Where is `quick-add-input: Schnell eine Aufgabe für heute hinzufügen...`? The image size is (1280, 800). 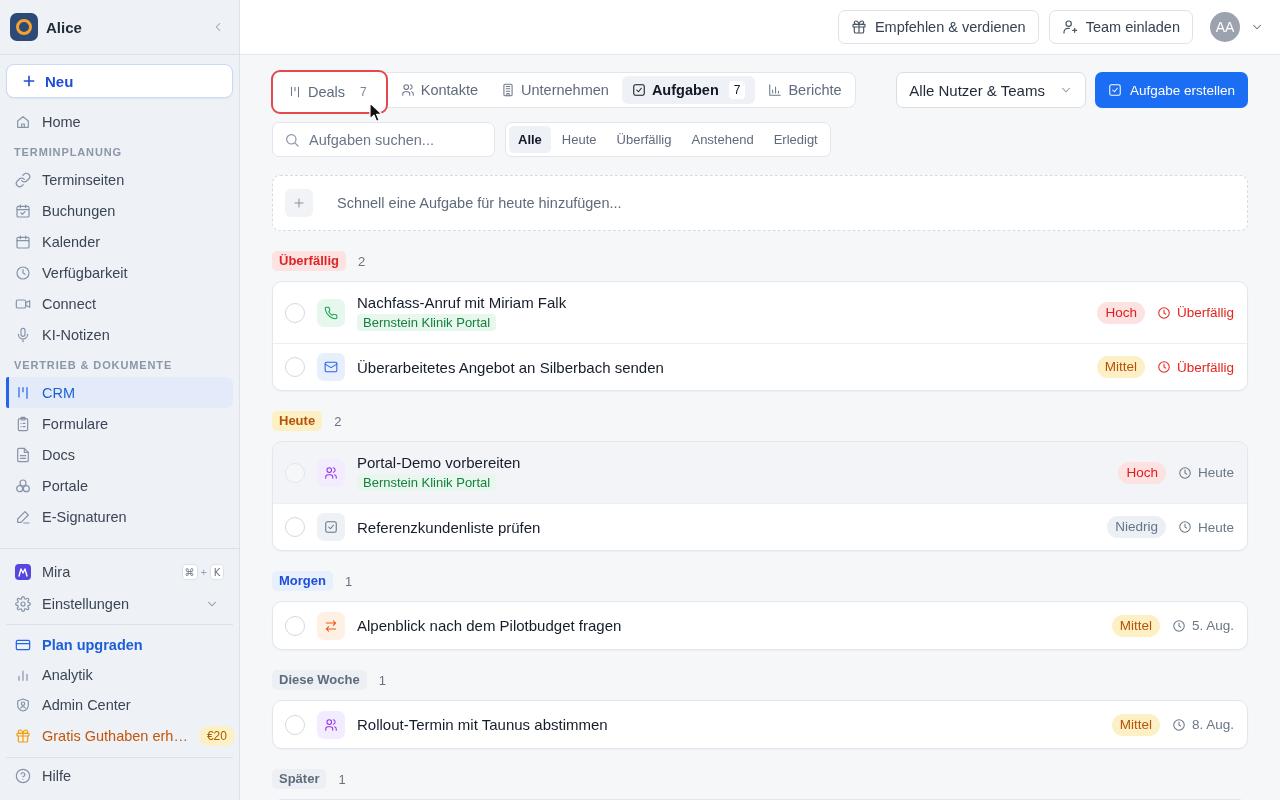 quick-add-input: Schnell eine Aufgabe für heute hinzufügen... is located at coordinates (786, 203).